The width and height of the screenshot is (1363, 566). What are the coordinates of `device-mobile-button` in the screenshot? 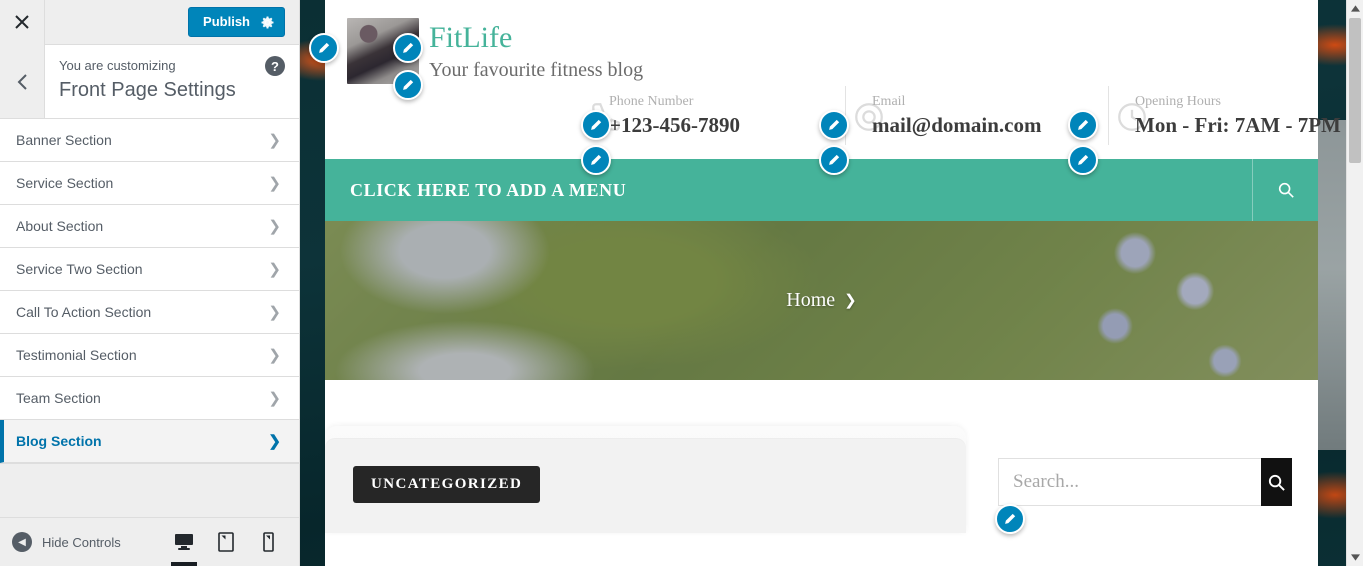 It's located at (268, 542).